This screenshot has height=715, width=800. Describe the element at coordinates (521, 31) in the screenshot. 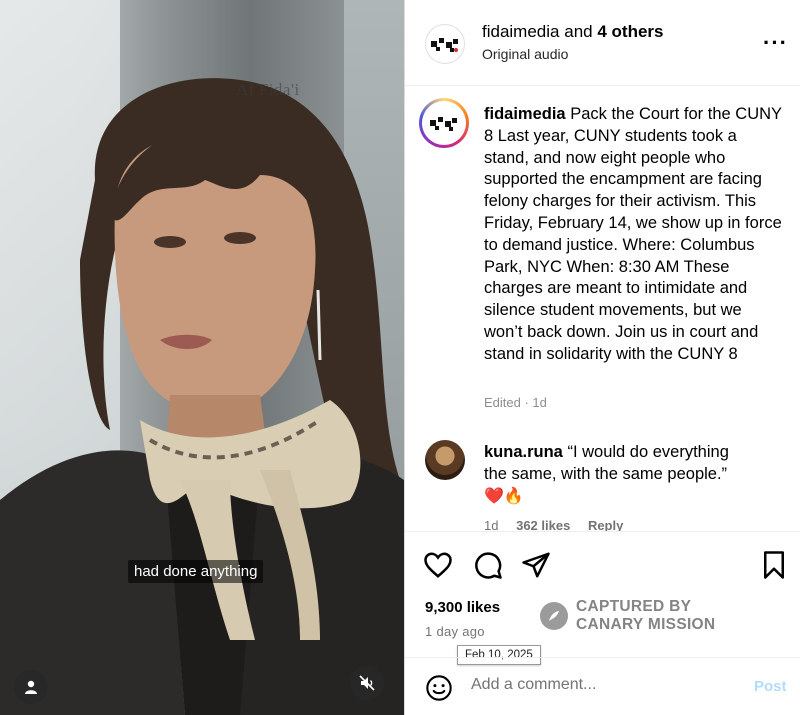

I see `author-username: fidaimedia` at that location.